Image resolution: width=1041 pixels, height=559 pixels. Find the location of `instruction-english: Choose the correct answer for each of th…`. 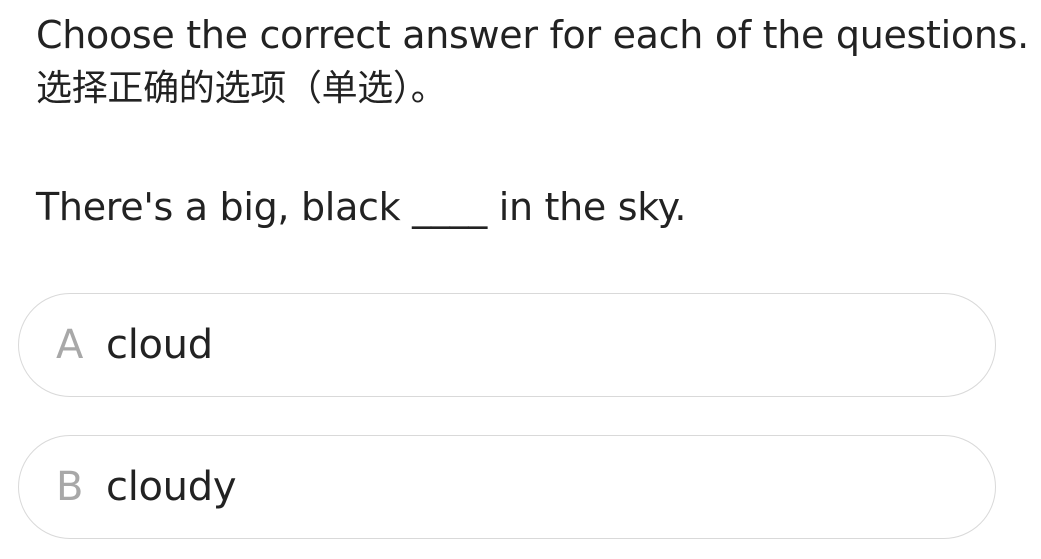

instruction-english: Choose the correct answer for each of th… is located at coordinates (532, 35).